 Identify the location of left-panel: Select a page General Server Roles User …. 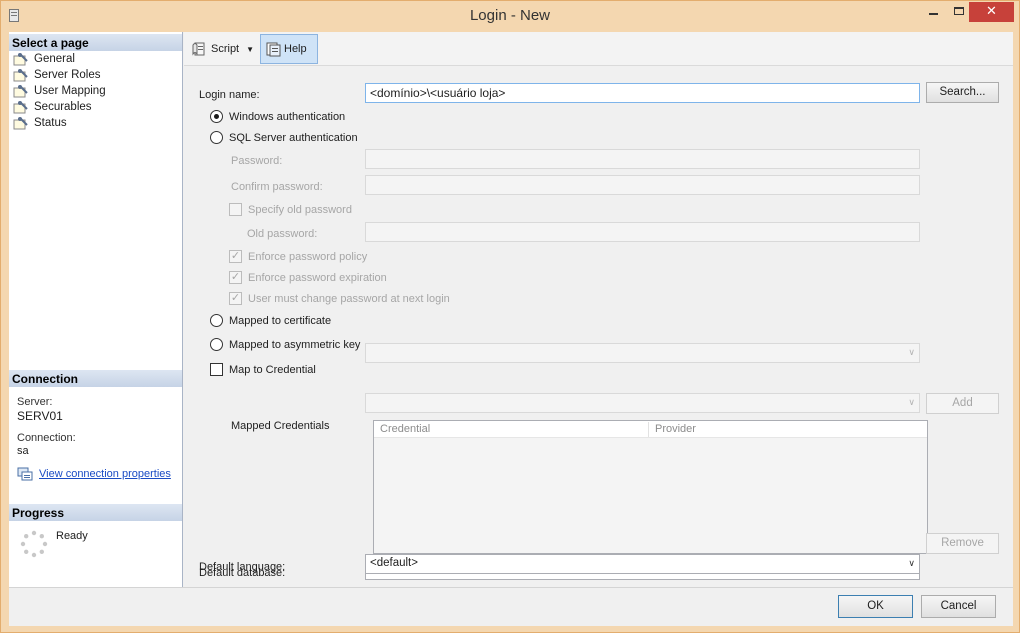
(96, 309).